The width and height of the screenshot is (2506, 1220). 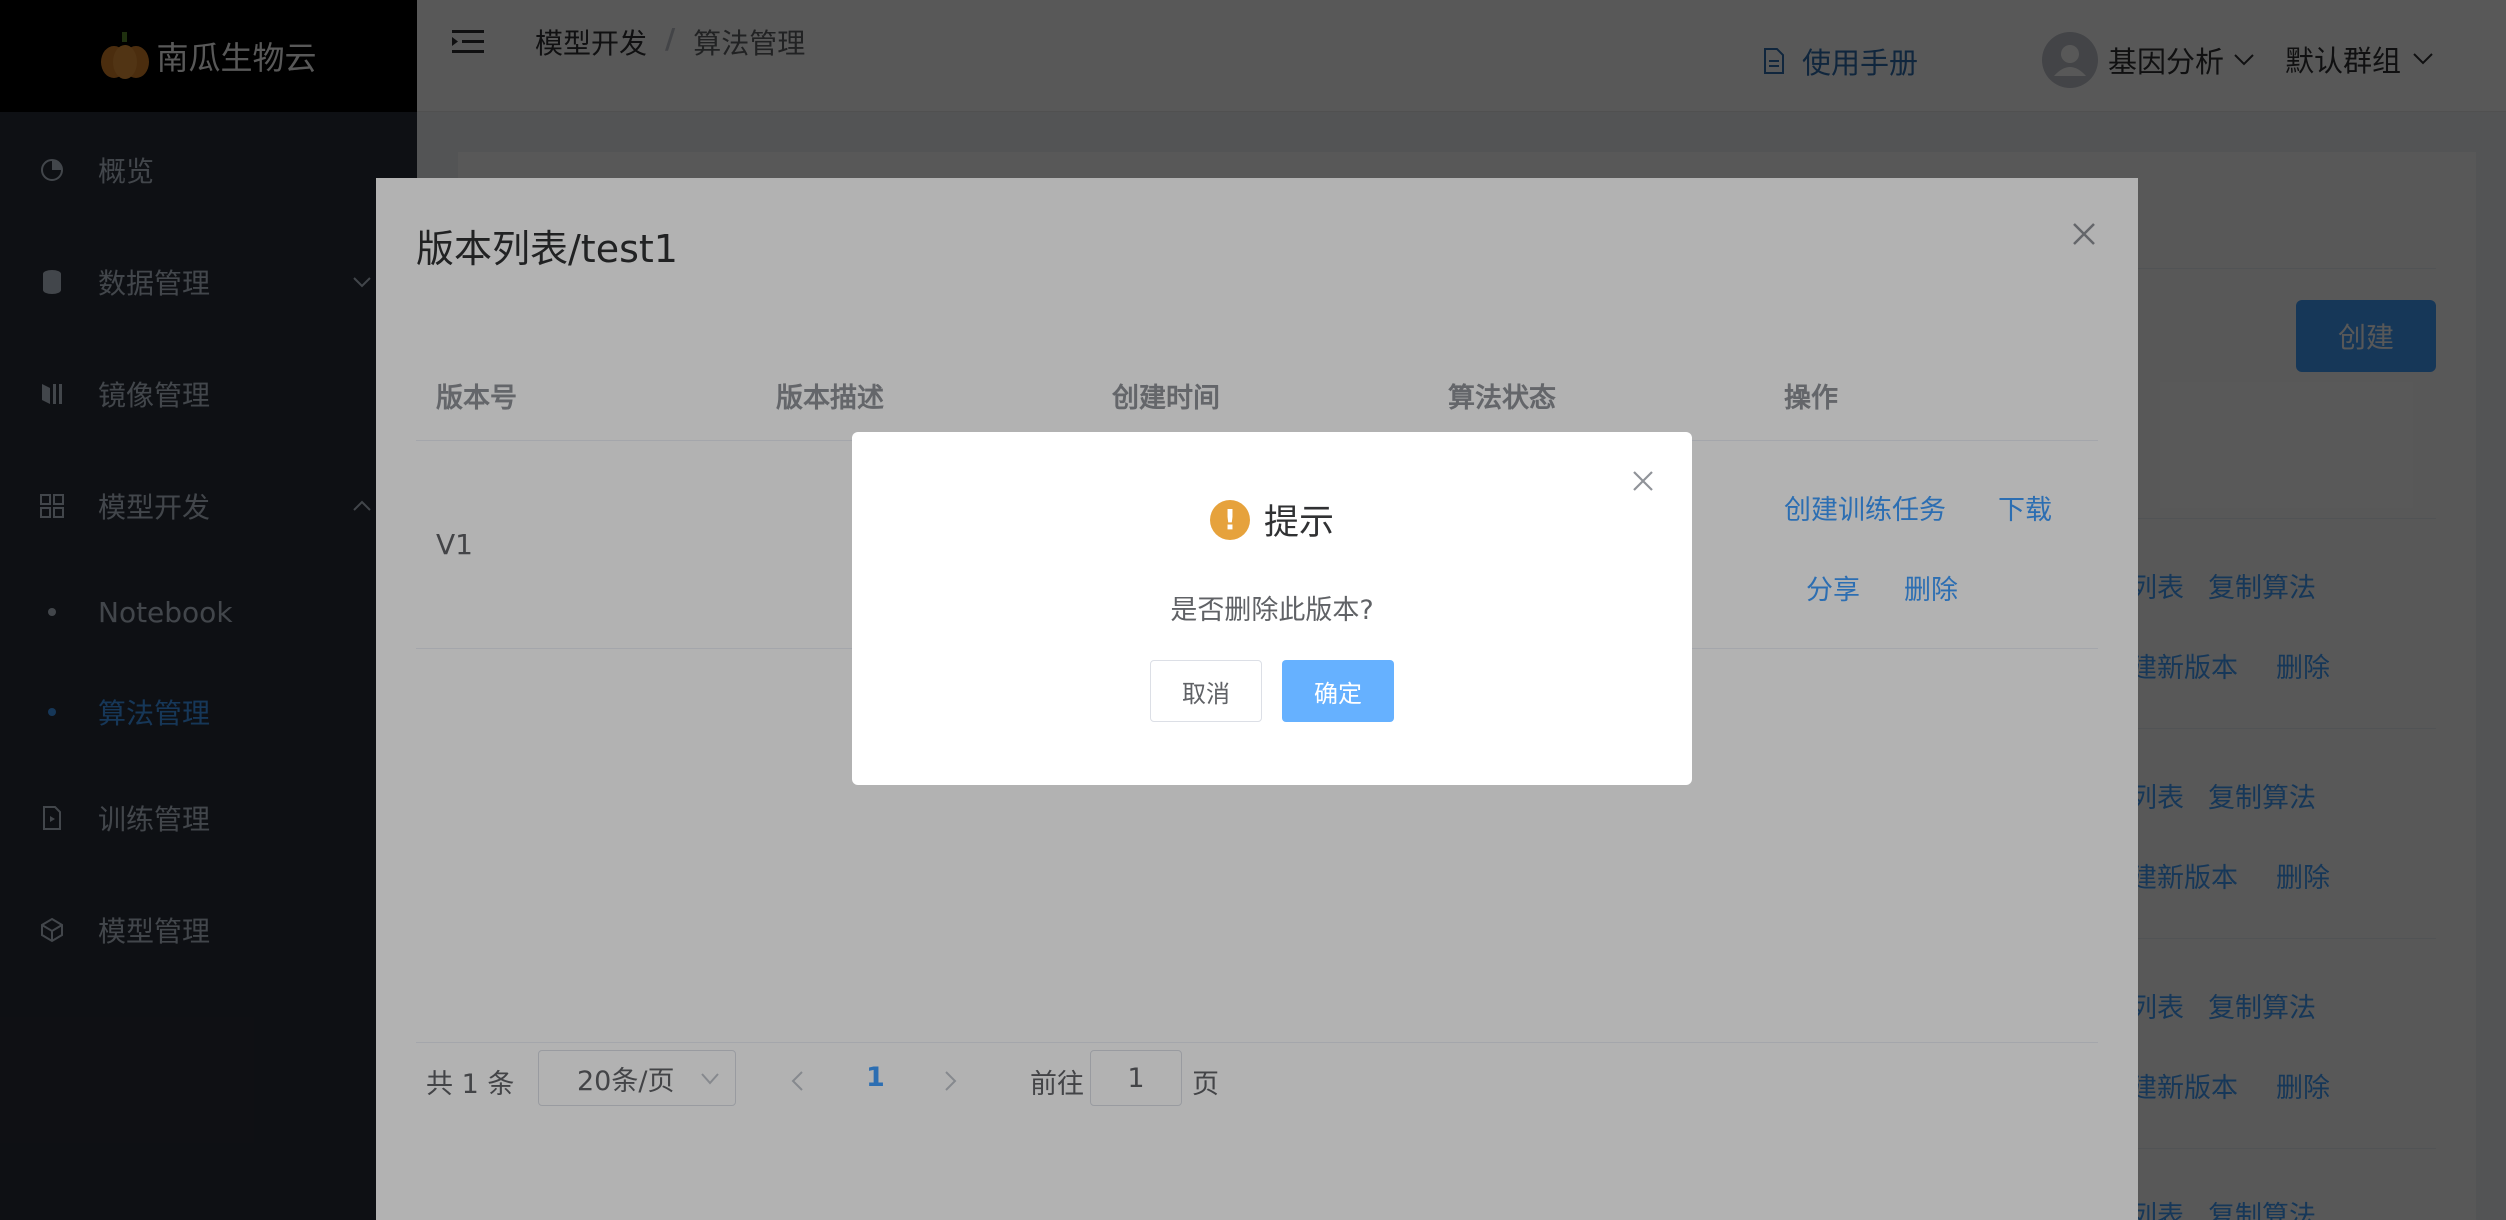 What do you see at coordinates (1206, 691) in the screenshot?
I see `cancel-button: 取消` at bounding box center [1206, 691].